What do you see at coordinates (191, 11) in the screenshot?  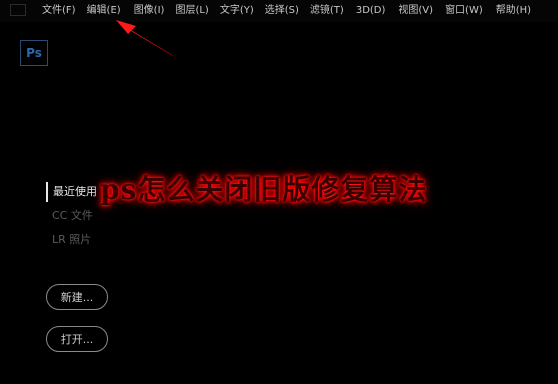 I see `menu-layer: 图层(L)` at bounding box center [191, 11].